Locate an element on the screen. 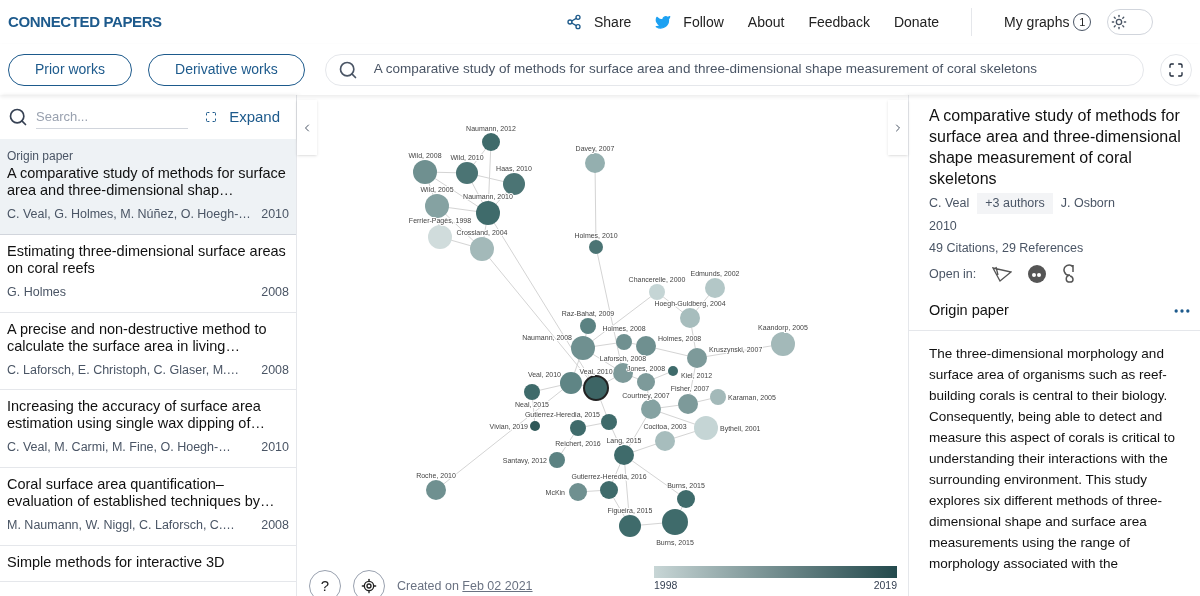 This screenshot has width=1200, height=596. expand-button: Expand is located at coordinates (246, 117).